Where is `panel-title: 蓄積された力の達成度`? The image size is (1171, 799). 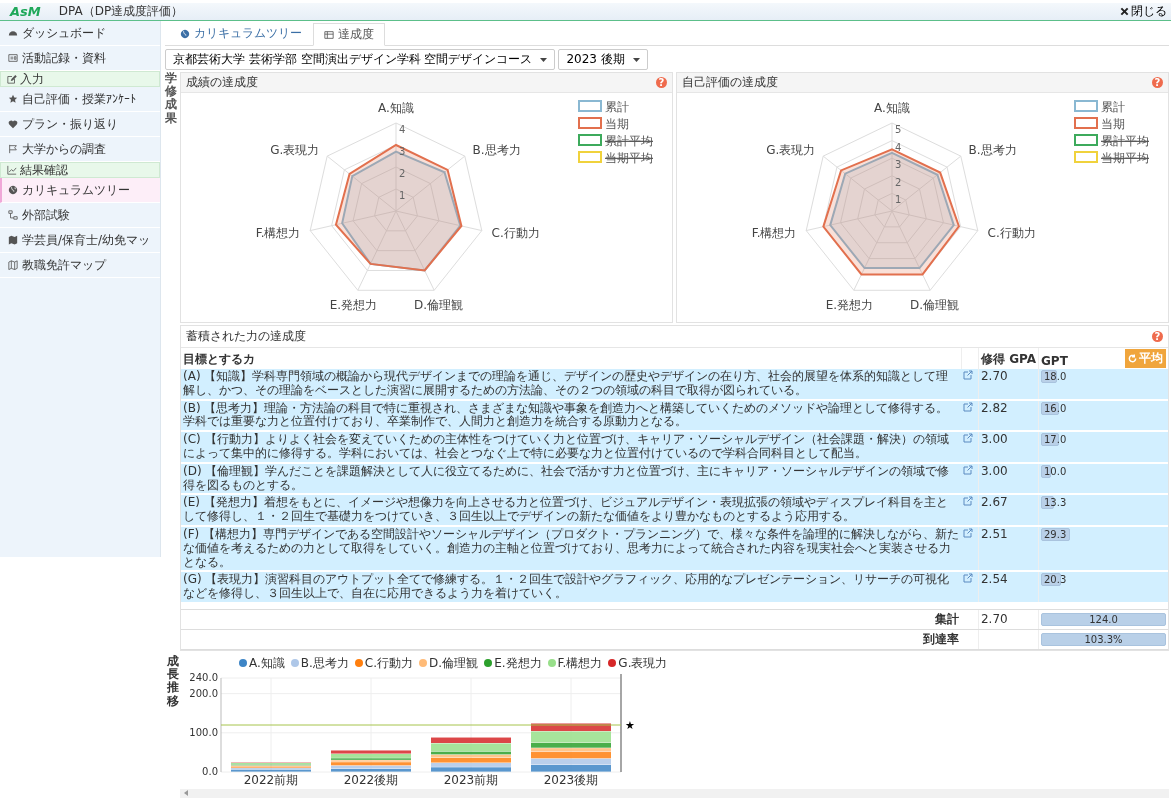 panel-title: 蓄積された力の達成度 is located at coordinates (246, 336).